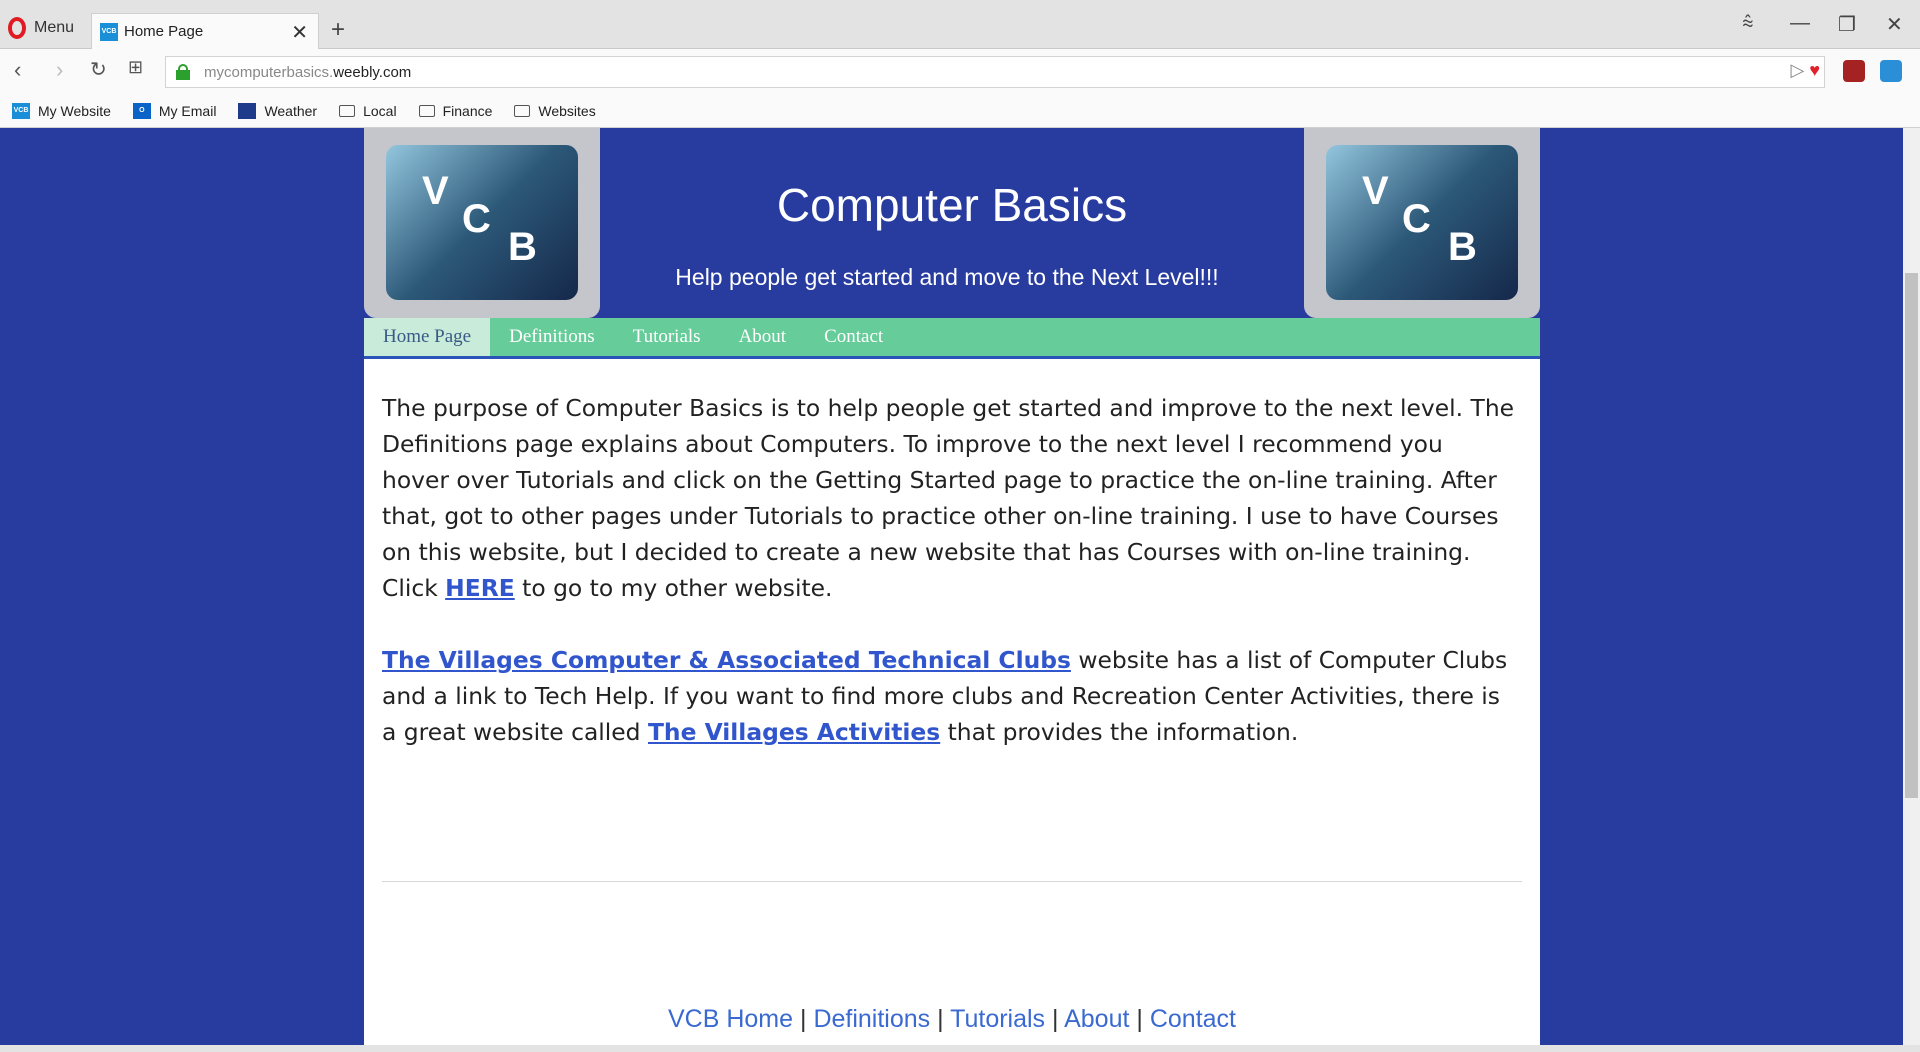 The image size is (1920, 1052). Describe the element at coordinates (555, 111) in the screenshot. I see `bookmark-websites: Websites` at that location.